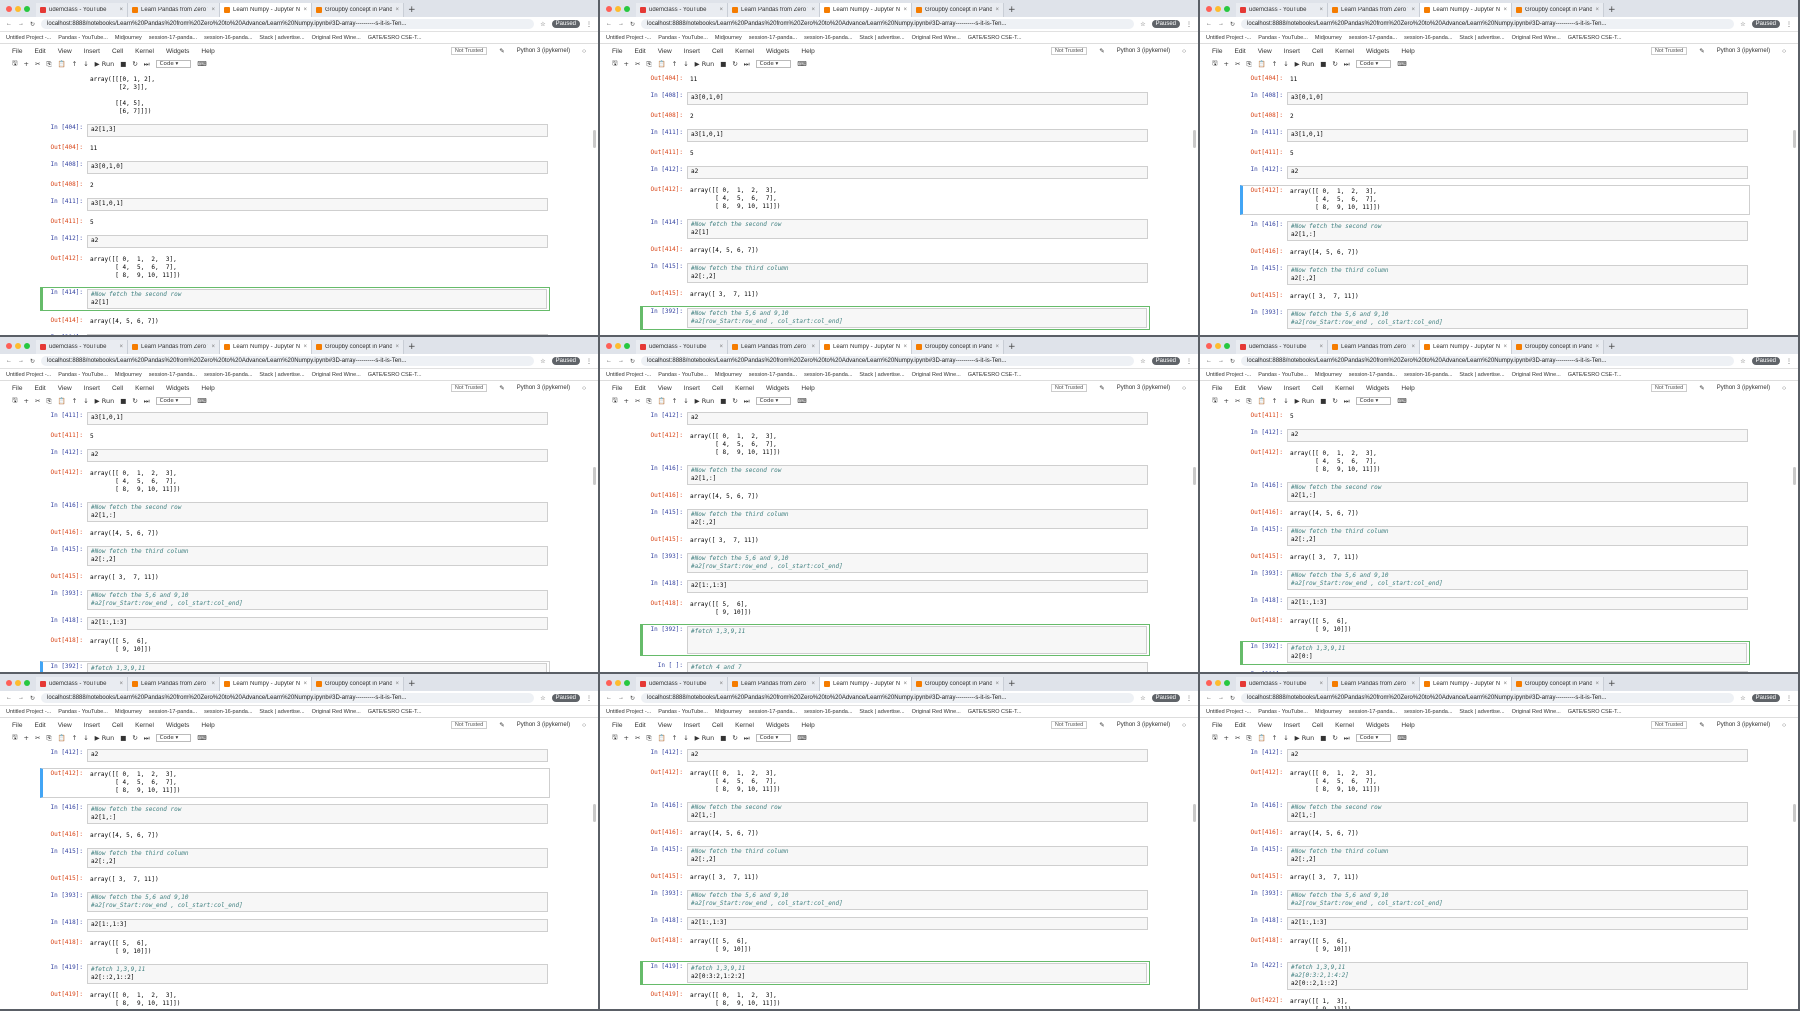 Image resolution: width=1800 pixels, height=1011 pixels. Describe the element at coordinates (39, 725) in the screenshot. I see `menu-edit: Edit` at that location.